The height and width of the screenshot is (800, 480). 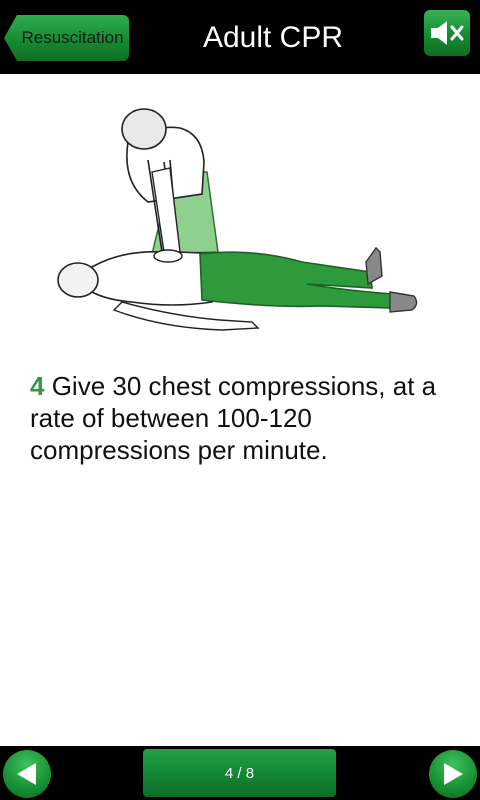 What do you see at coordinates (152, 278) in the screenshot?
I see `patient-torso` at bounding box center [152, 278].